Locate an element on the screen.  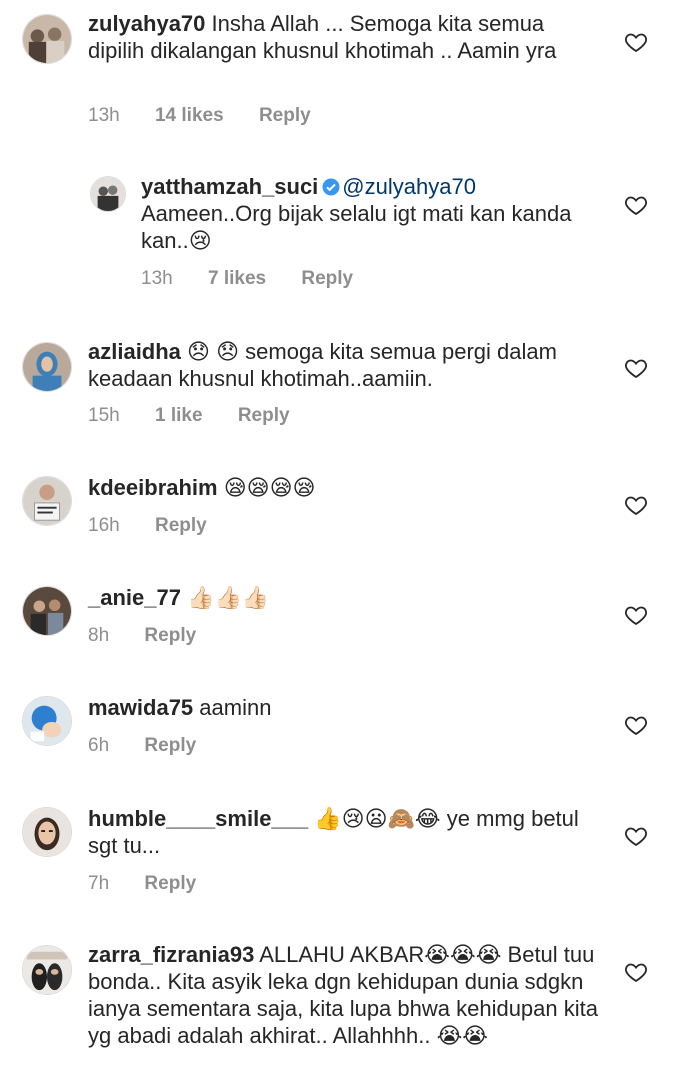
comment-meta: 13h 14 likes Reply is located at coordinates (214, 116).